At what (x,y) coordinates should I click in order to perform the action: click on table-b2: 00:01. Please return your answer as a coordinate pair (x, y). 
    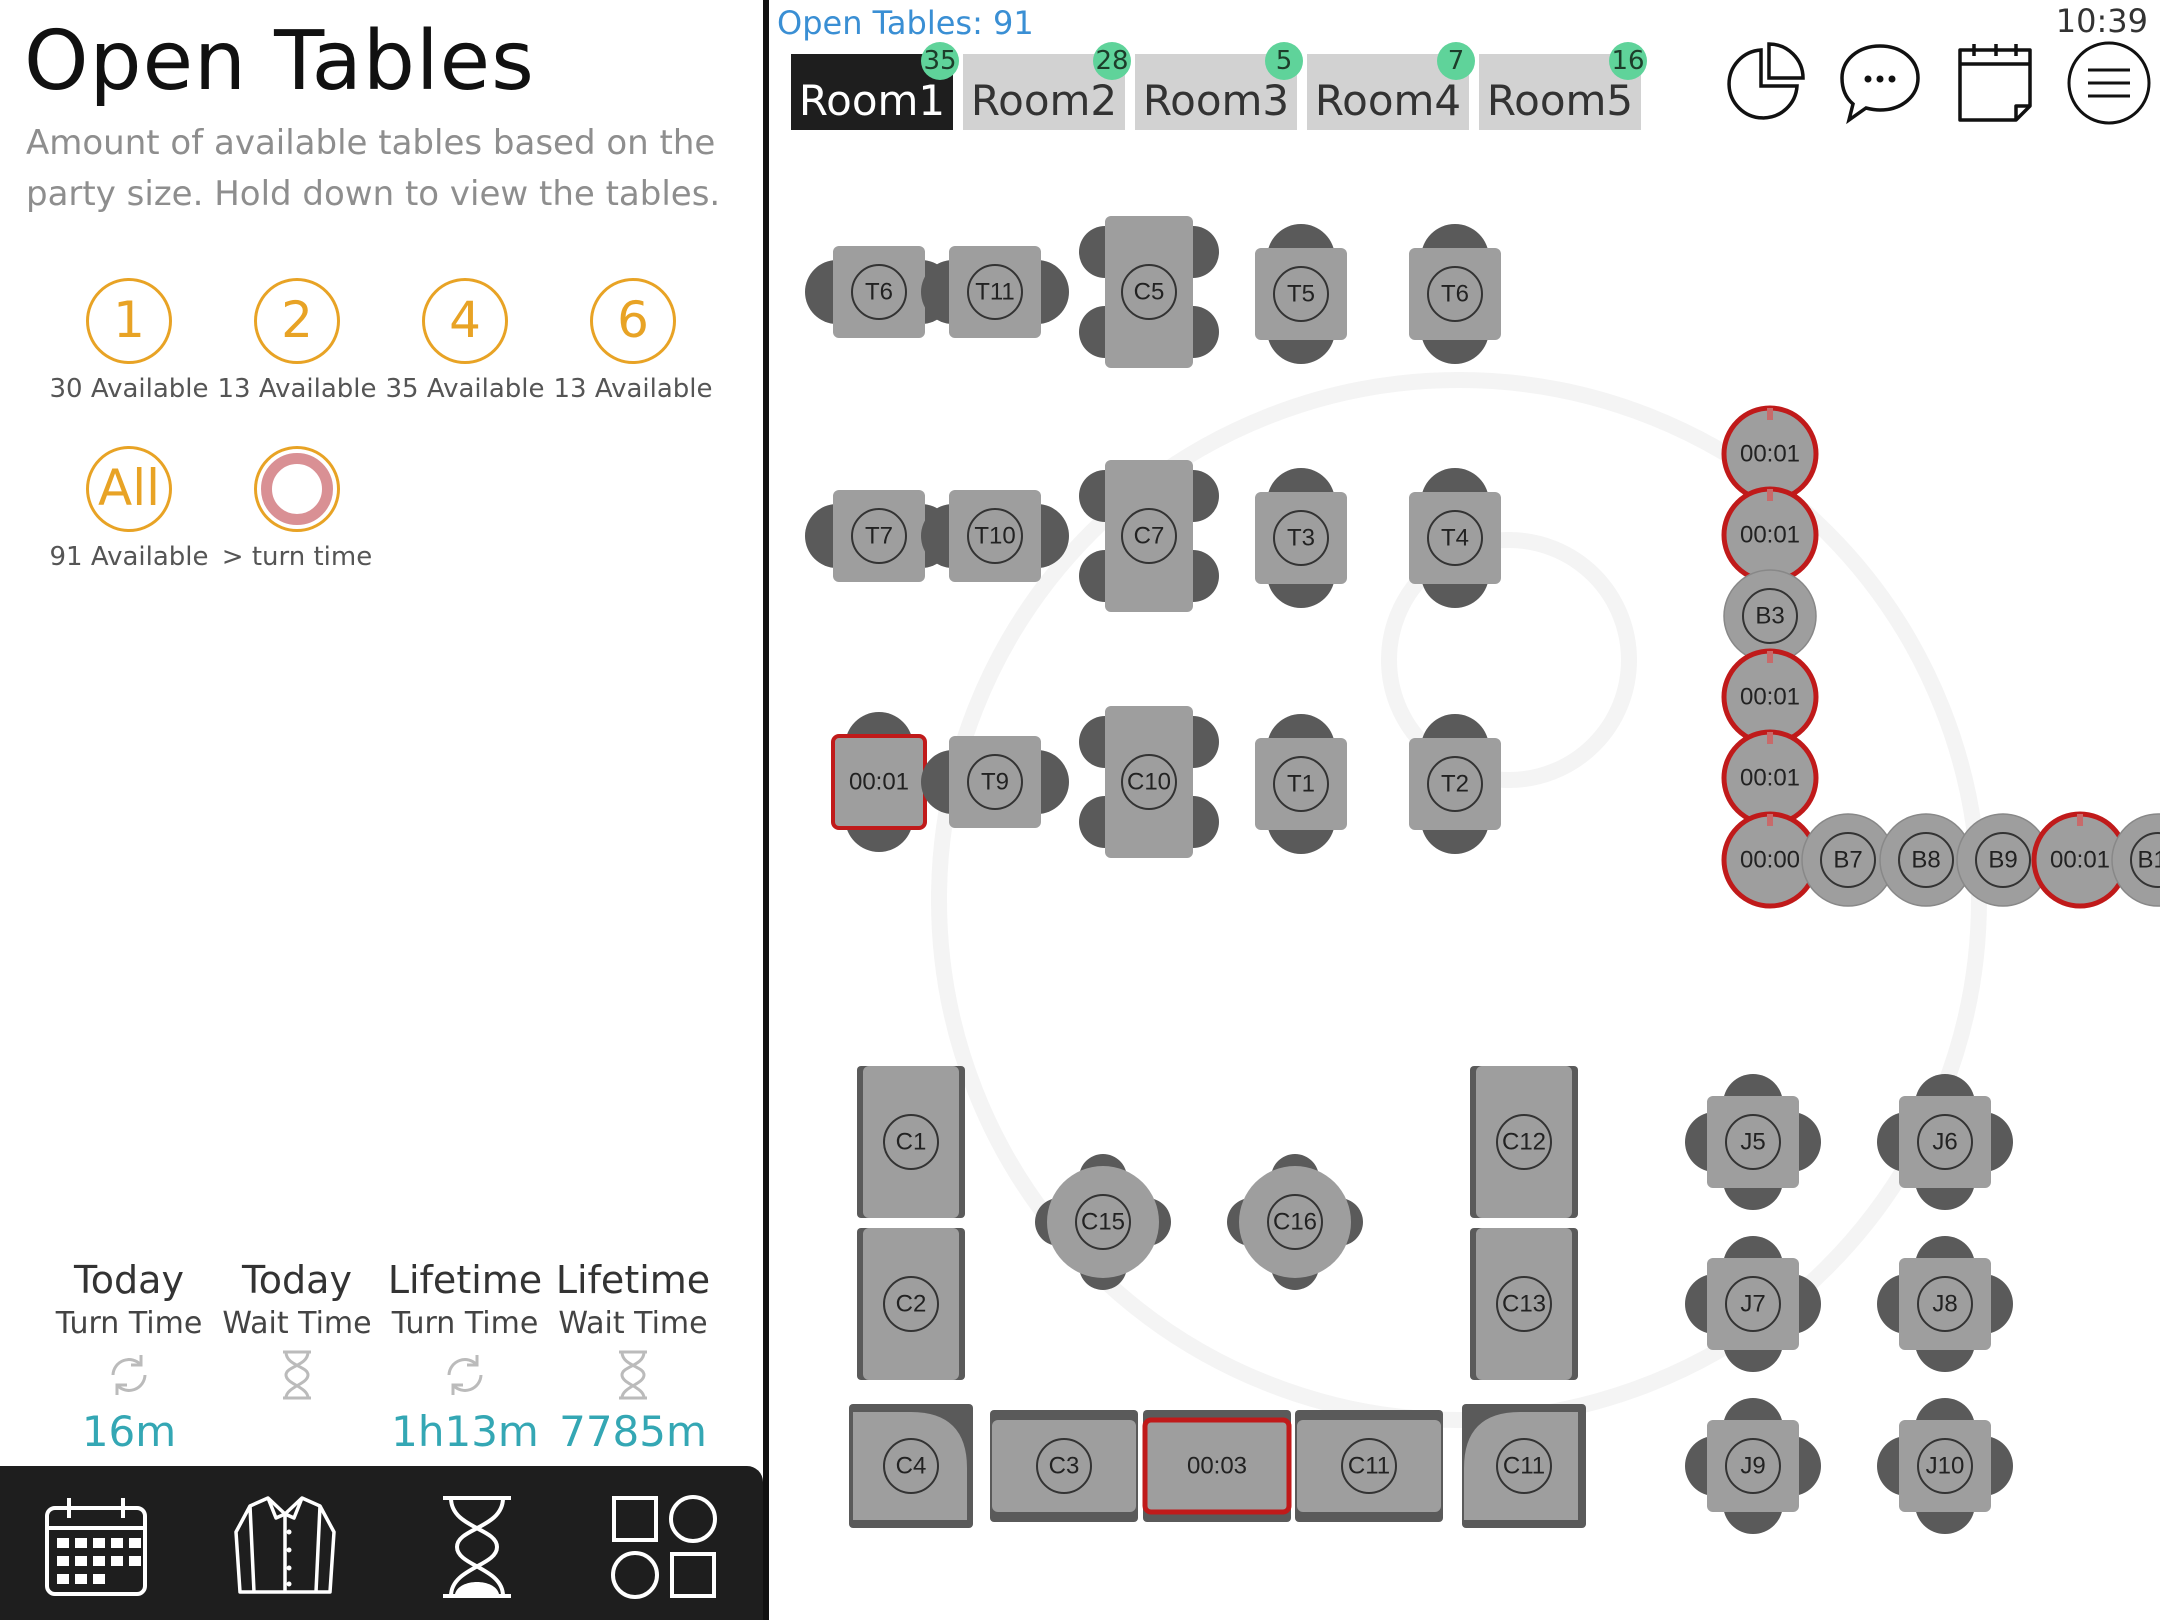
    Looking at the image, I should click on (1770, 535).